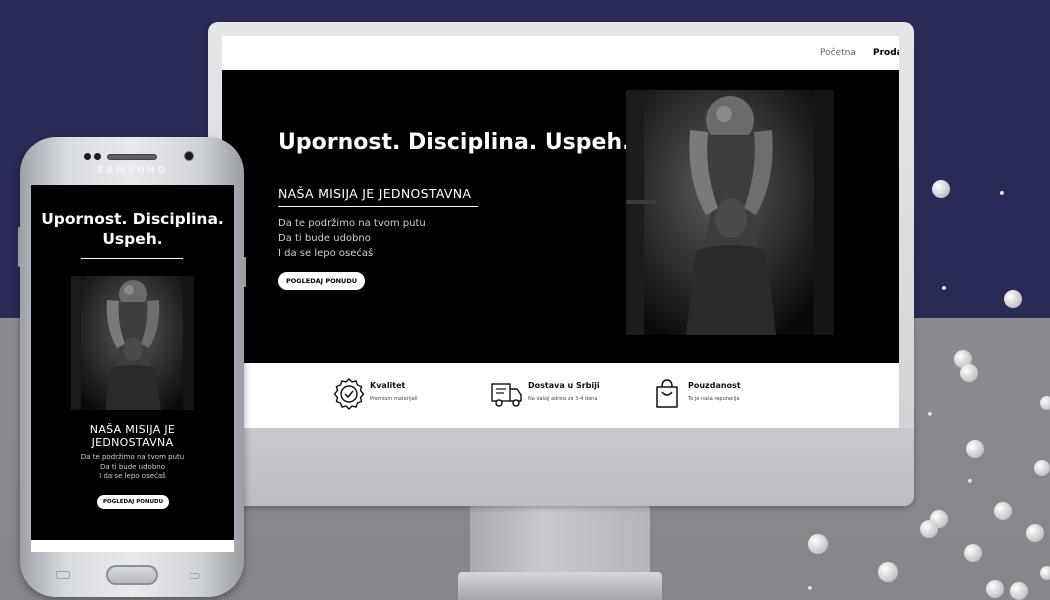 This screenshot has height=600, width=1050. I want to click on hero-line-2: Da ti bude udobno, so click(324, 238).